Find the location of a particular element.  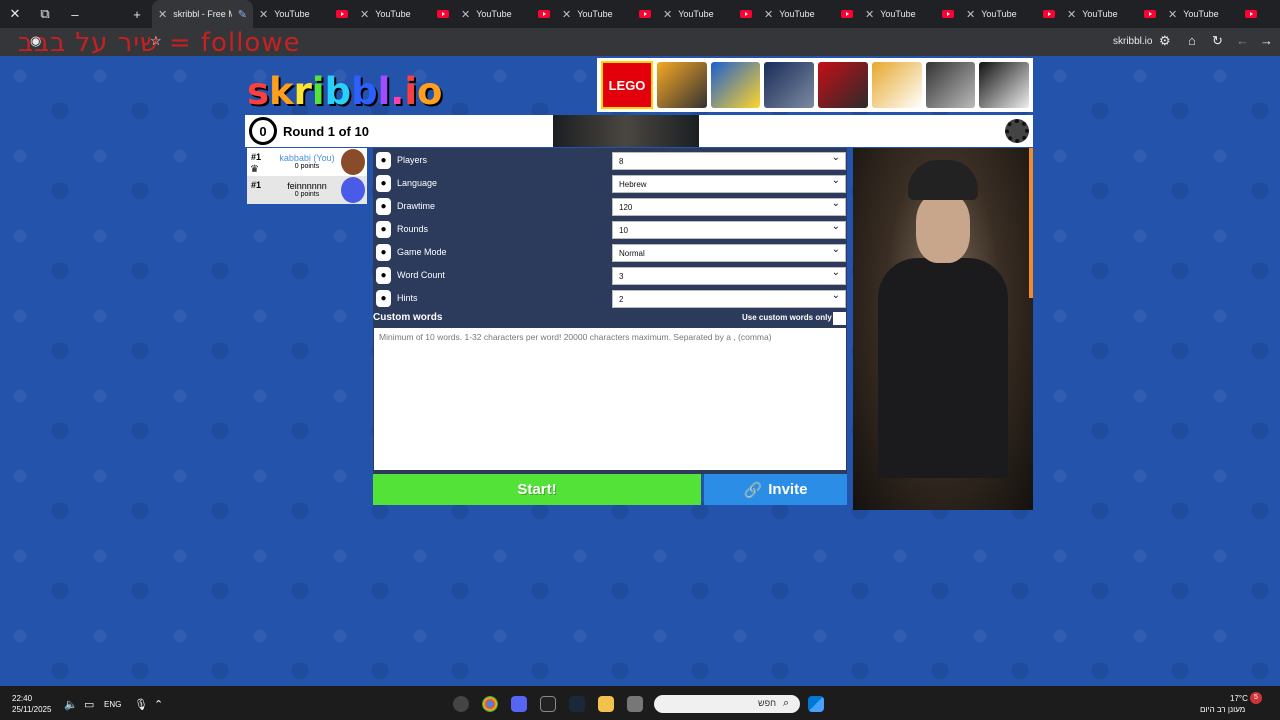

tab-skribbl: ✕ skribbl - Free M ✎ is located at coordinates (202, 14).